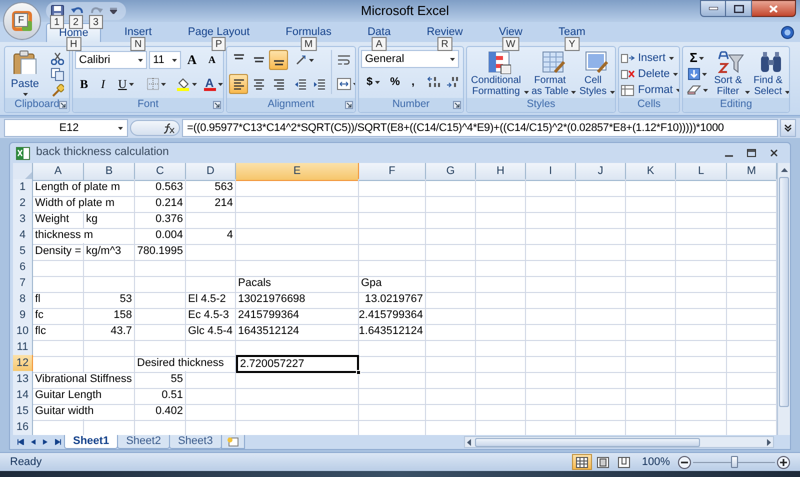 This screenshot has height=477, width=800. What do you see at coordinates (232, 442) in the screenshot?
I see `insert-sheet-button` at bounding box center [232, 442].